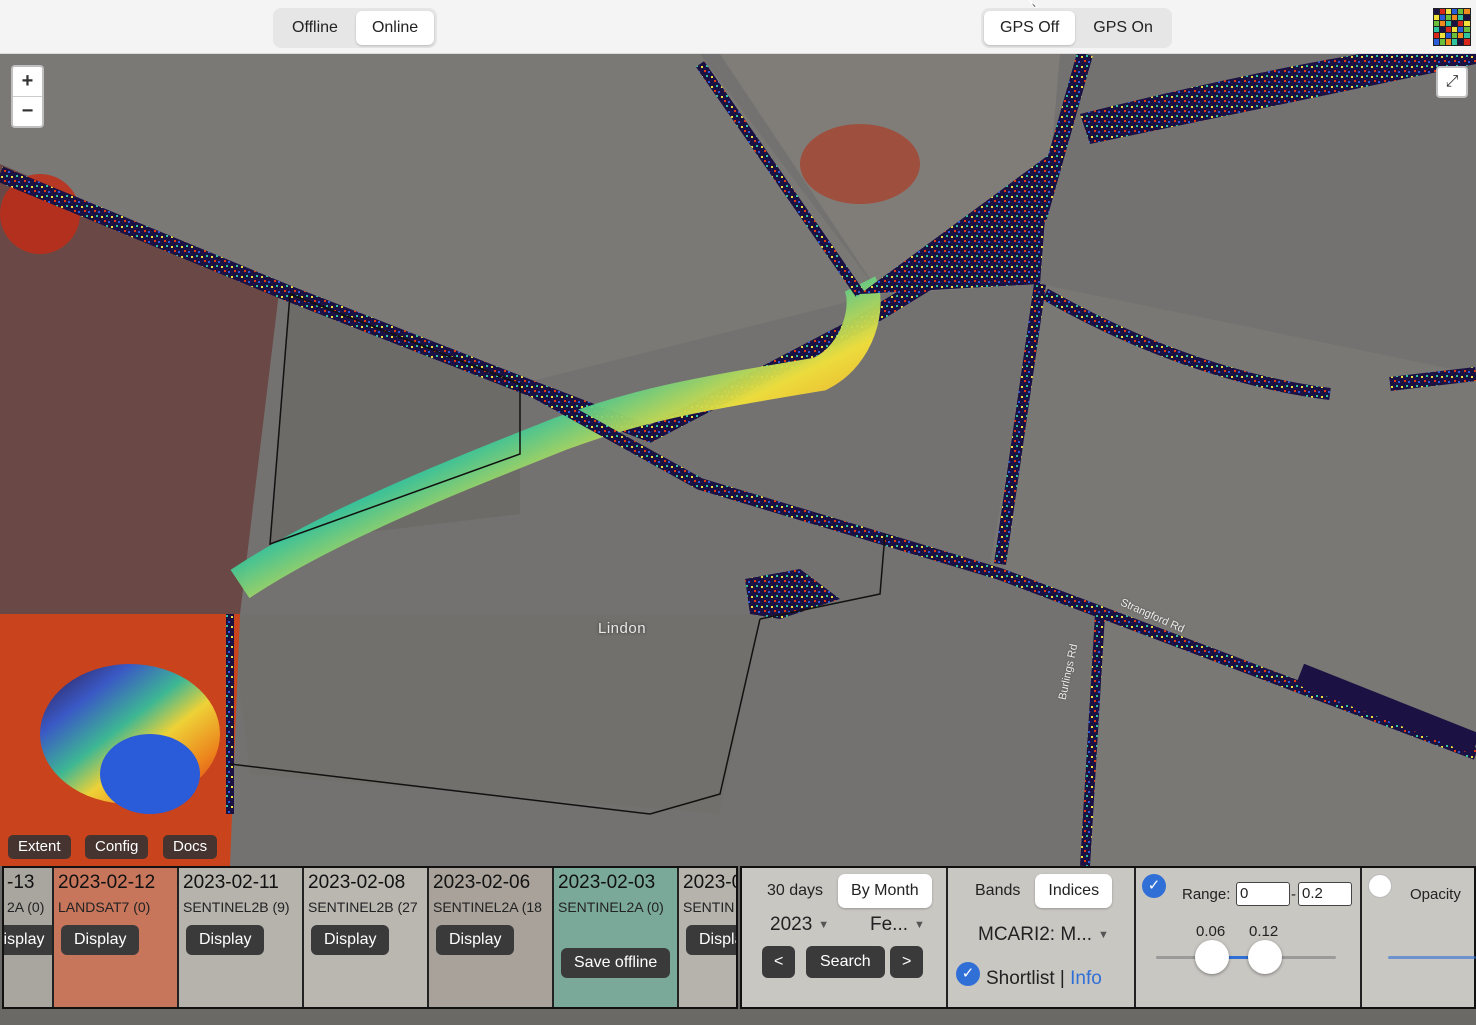 This screenshot has height=1025, width=1476. I want to click on top-bar: Offline Online GPS Off GPS On, so click(738, 27).